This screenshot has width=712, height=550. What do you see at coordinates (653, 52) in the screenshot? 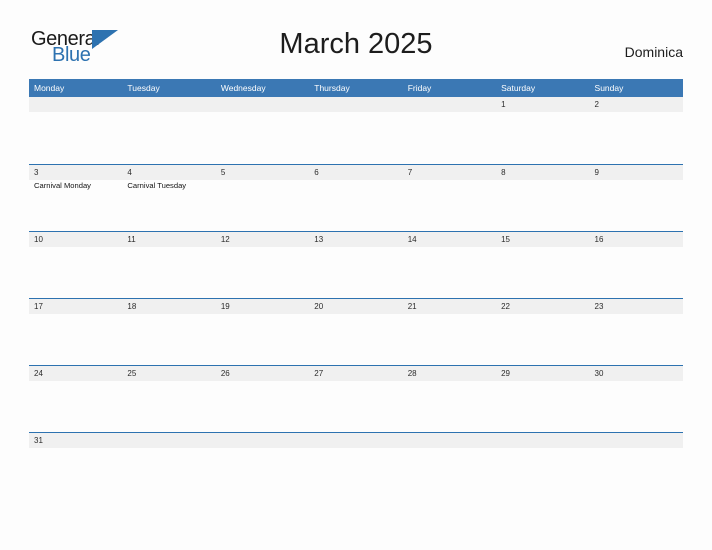
I see `country-label: Dominica` at bounding box center [653, 52].